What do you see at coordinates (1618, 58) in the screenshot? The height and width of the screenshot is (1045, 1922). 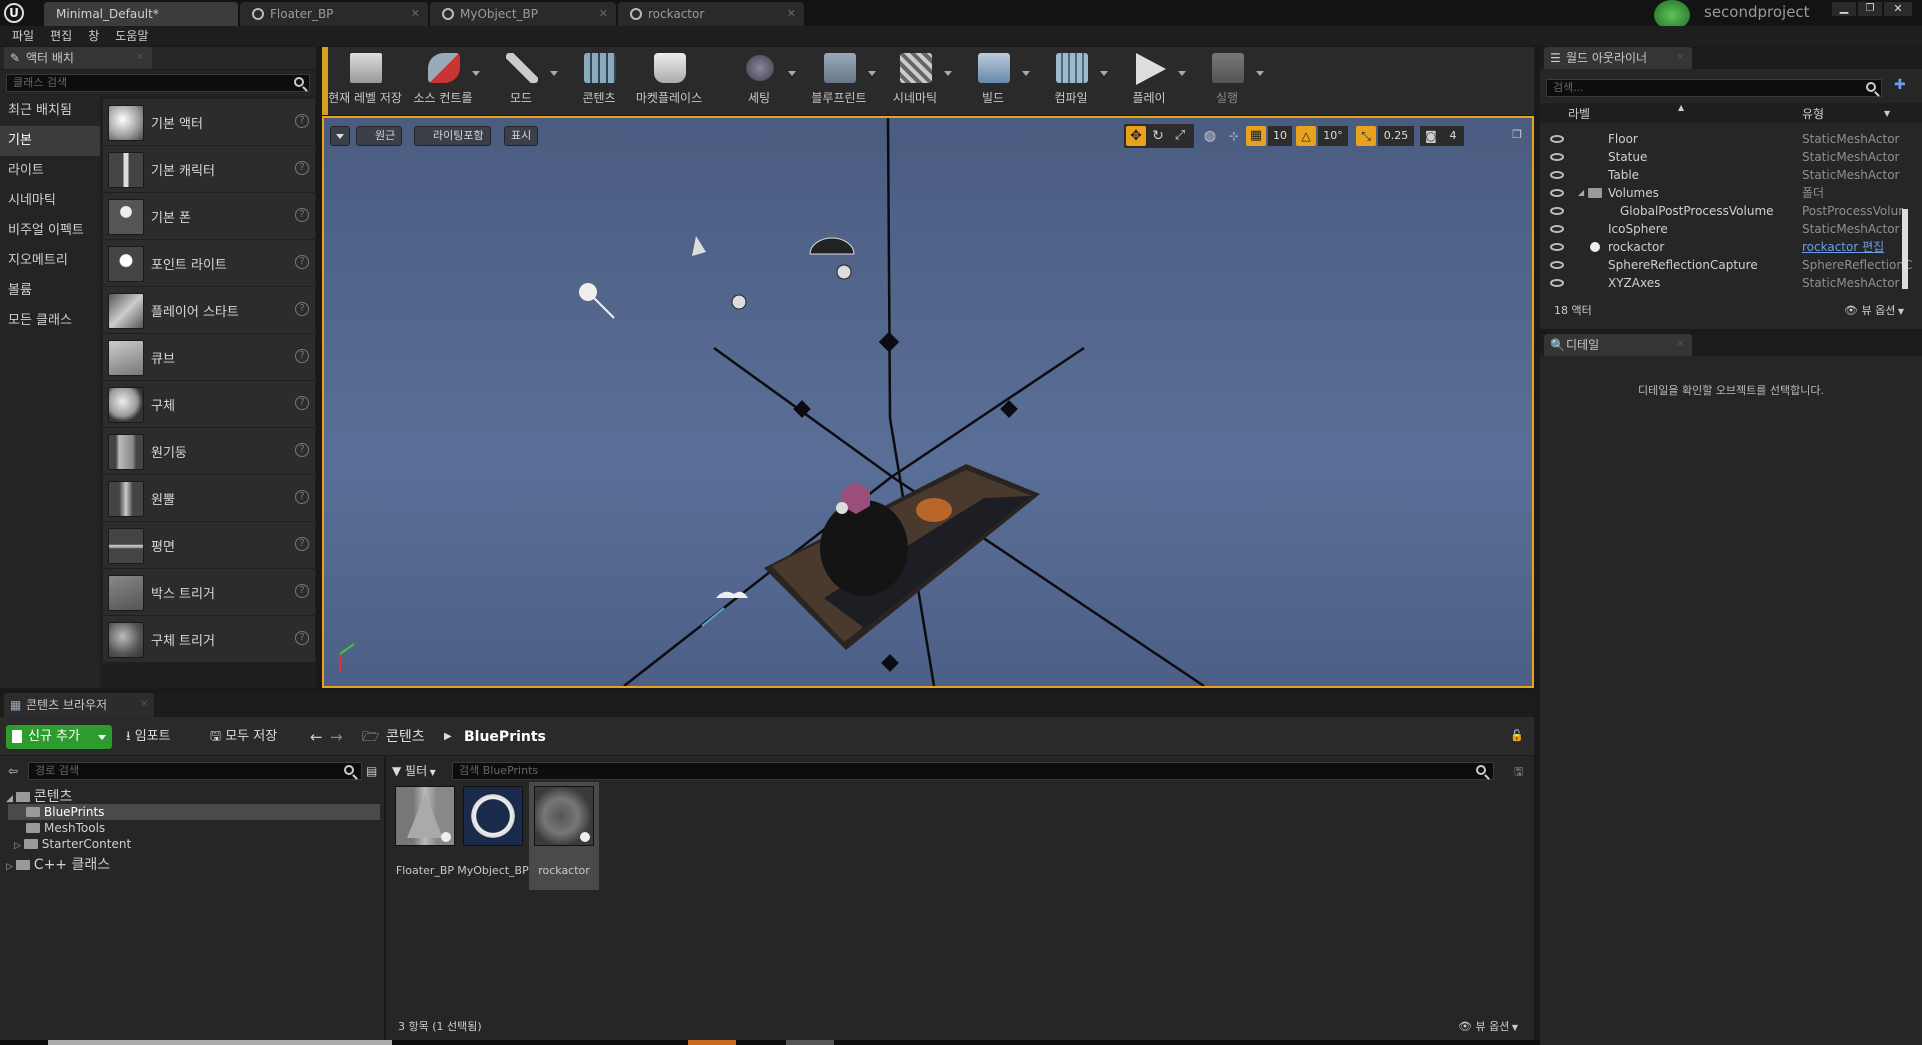 I see `outliner-tab: ☰ 월드 아웃라이너 ✕` at bounding box center [1618, 58].